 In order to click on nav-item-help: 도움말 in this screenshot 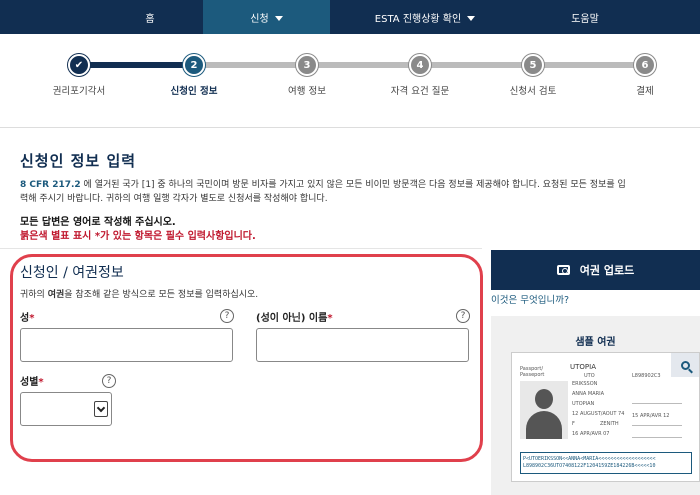, I will do `click(585, 17)`.